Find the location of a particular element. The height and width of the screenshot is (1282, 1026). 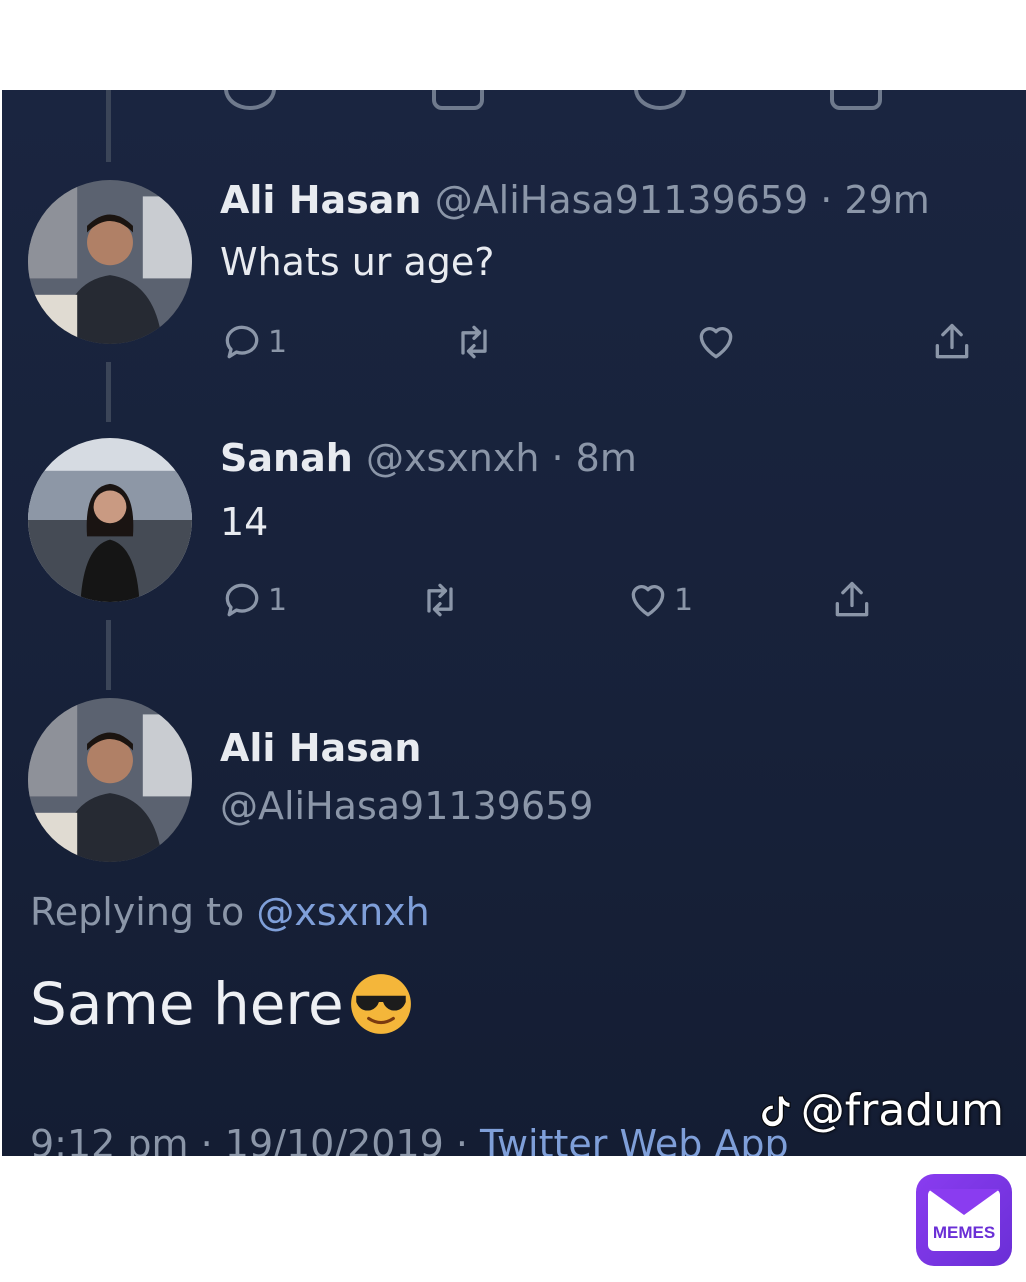

tweet-actions: 1 is located at coordinates (610, 345).